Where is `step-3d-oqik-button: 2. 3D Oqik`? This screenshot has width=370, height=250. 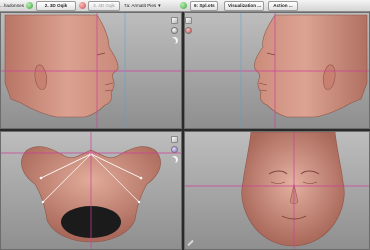 step-3d-oqik-button: 2. 3D Oqik is located at coordinates (56, 6).